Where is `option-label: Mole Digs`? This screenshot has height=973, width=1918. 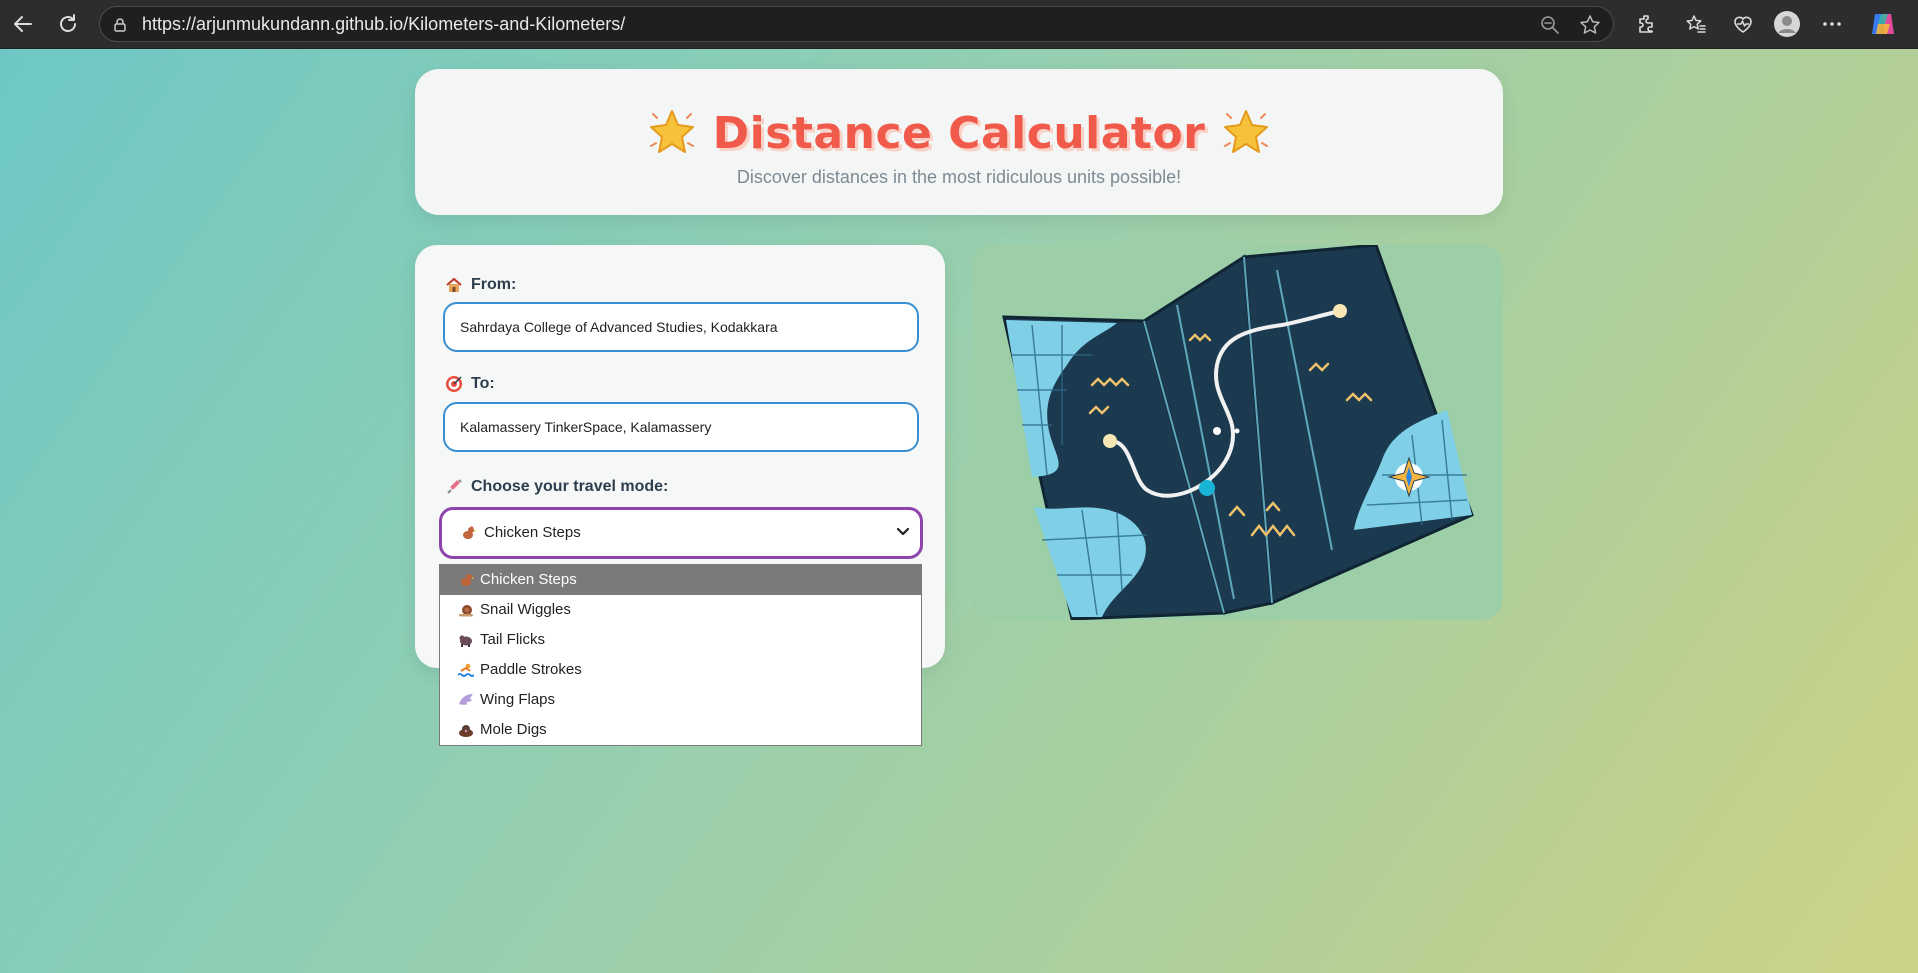
option-label: Mole Digs is located at coordinates (513, 729).